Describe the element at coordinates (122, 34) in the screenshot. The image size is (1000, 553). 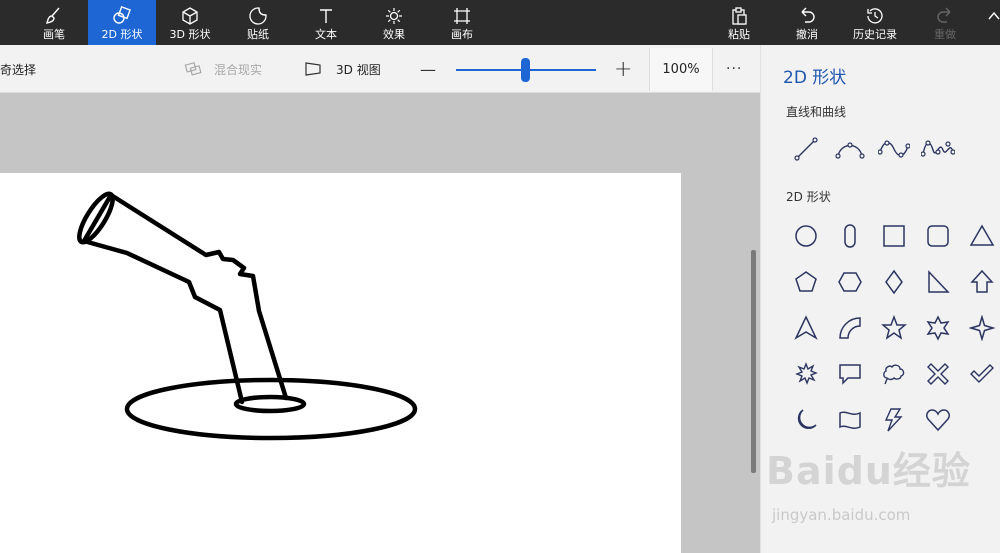
I see `ribbon-2d-shapes-label: 2D 形状` at that location.